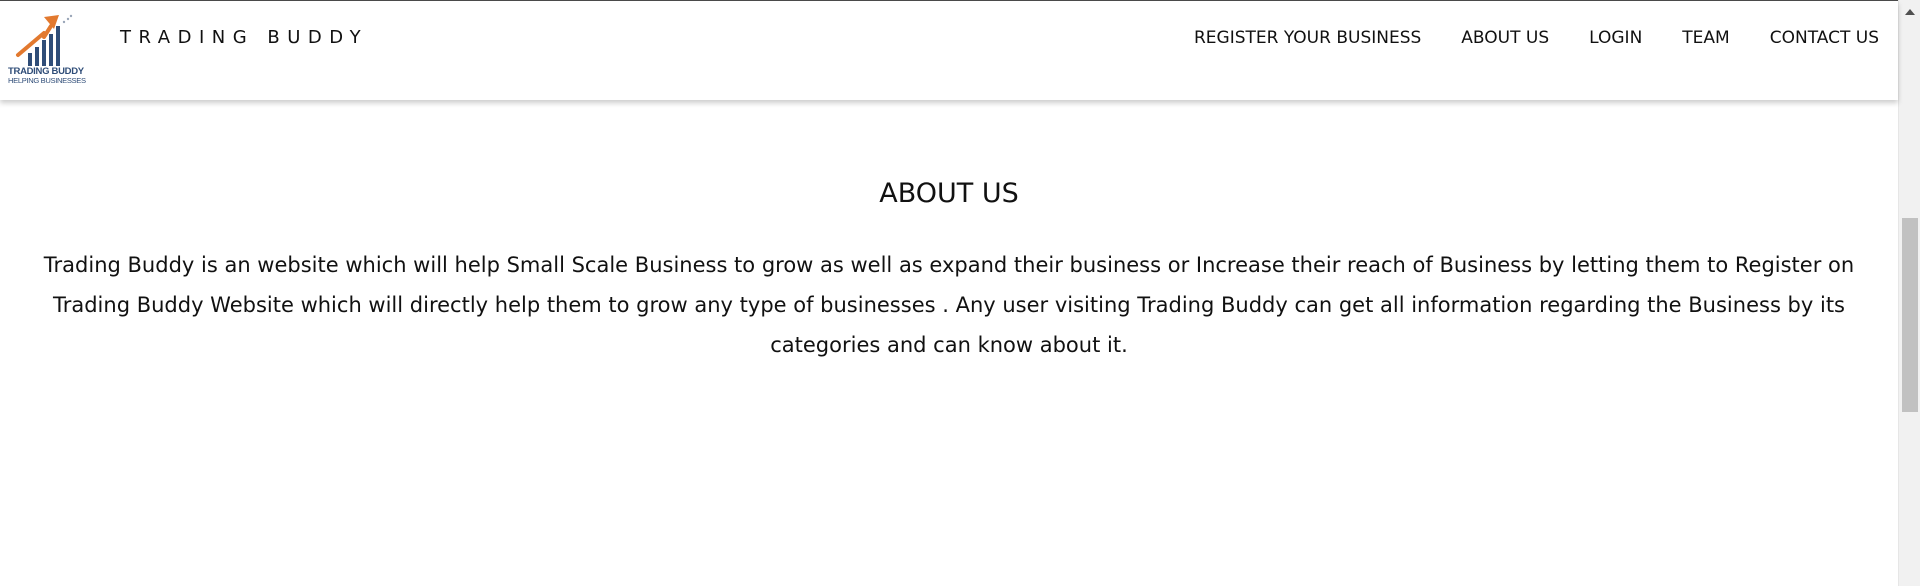 The width and height of the screenshot is (1920, 586). I want to click on logo: TRADING BUDDY HELPING BUSINESSES, so click(51, 50).